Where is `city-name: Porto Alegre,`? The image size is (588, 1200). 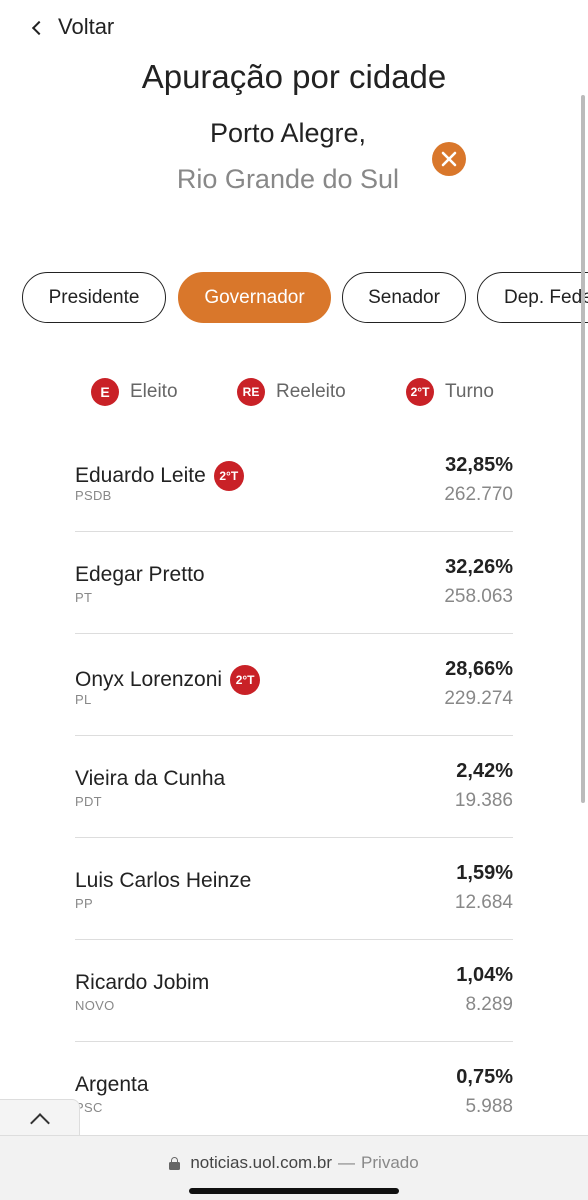
city-name: Porto Alegre, is located at coordinates (288, 133).